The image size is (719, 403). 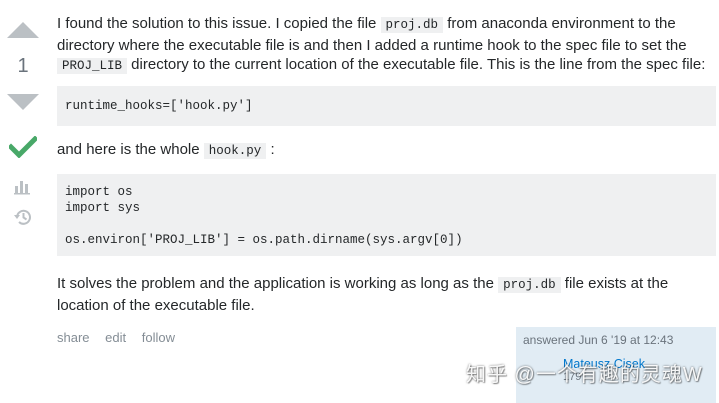 What do you see at coordinates (73, 337) in the screenshot?
I see `share-link: share` at bounding box center [73, 337].